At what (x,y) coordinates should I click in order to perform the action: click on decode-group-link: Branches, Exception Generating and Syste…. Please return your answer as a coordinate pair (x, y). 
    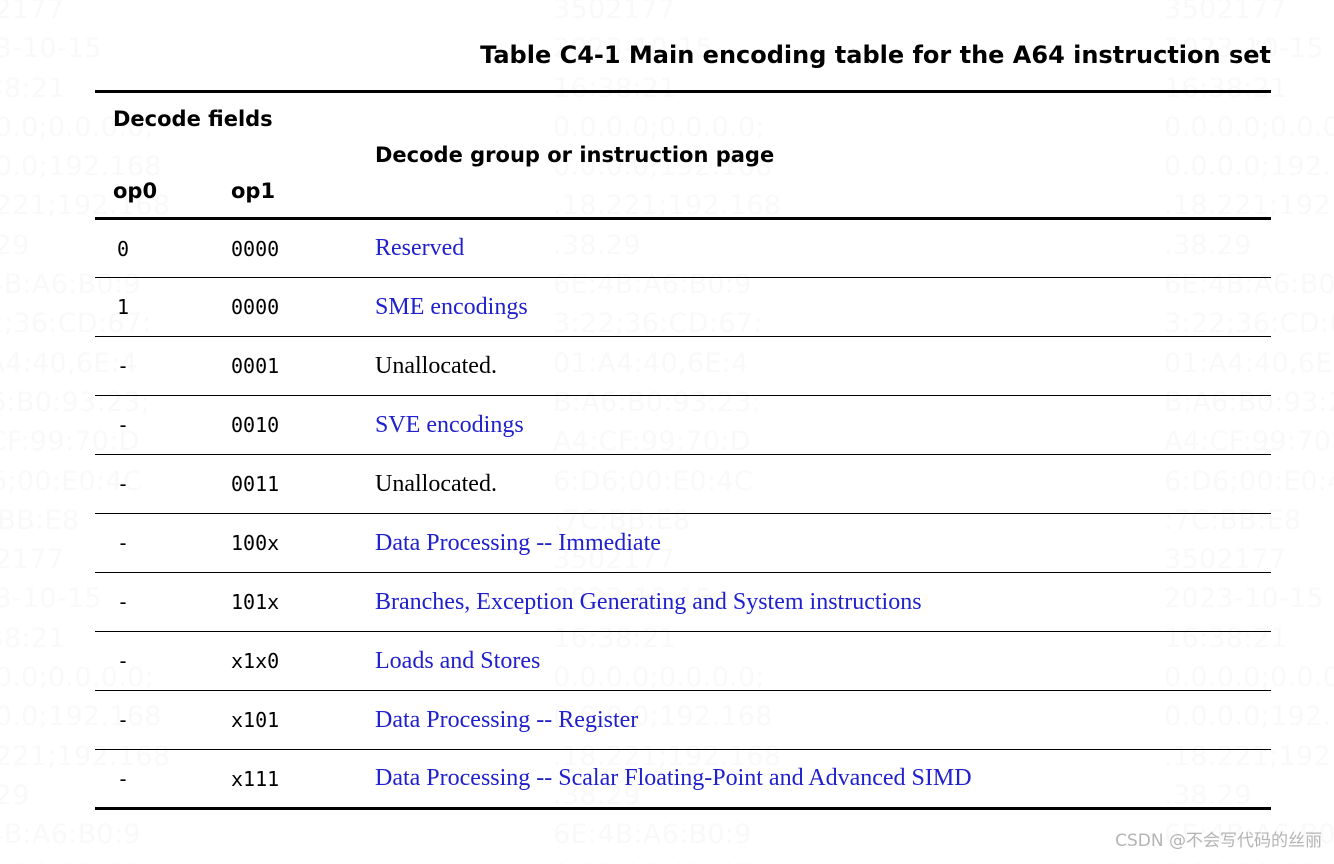
    Looking at the image, I should click on (814, 602).